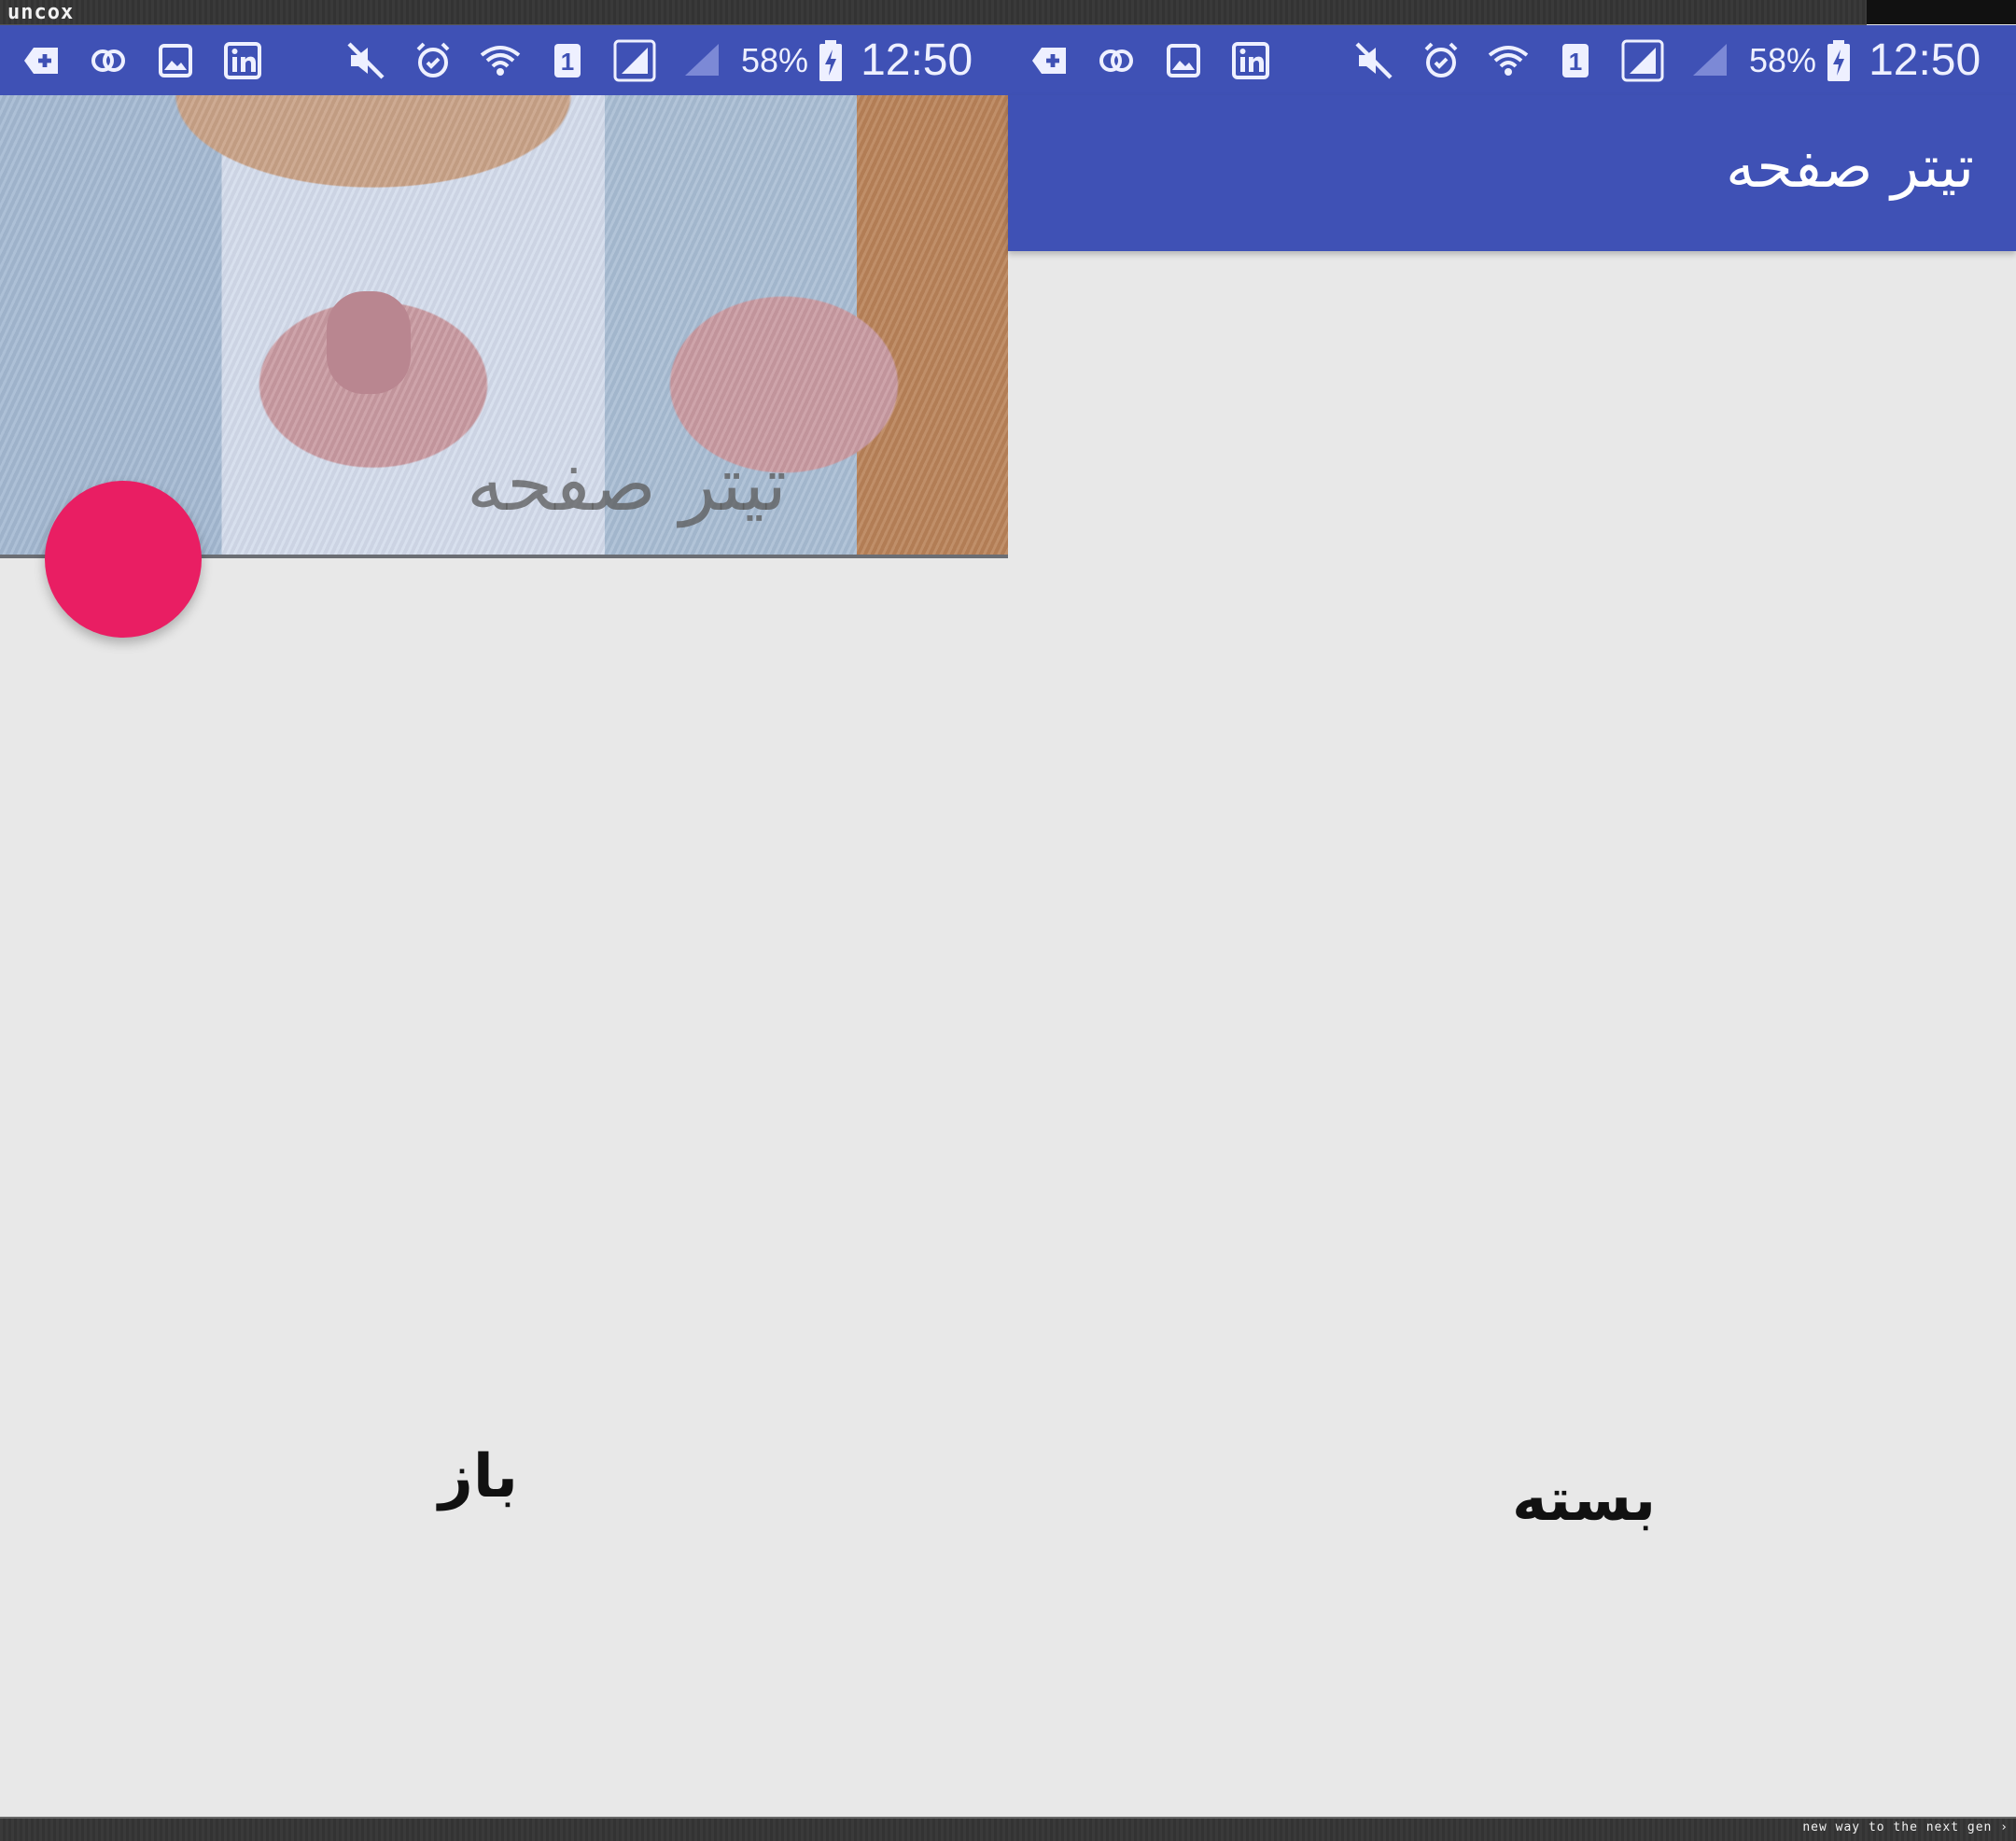 This screenshot has width=2016, height=1841. Describe the element at coordinates (933, 13) in the screenshot. I see `top-watermark-bar: uncox` at that location.